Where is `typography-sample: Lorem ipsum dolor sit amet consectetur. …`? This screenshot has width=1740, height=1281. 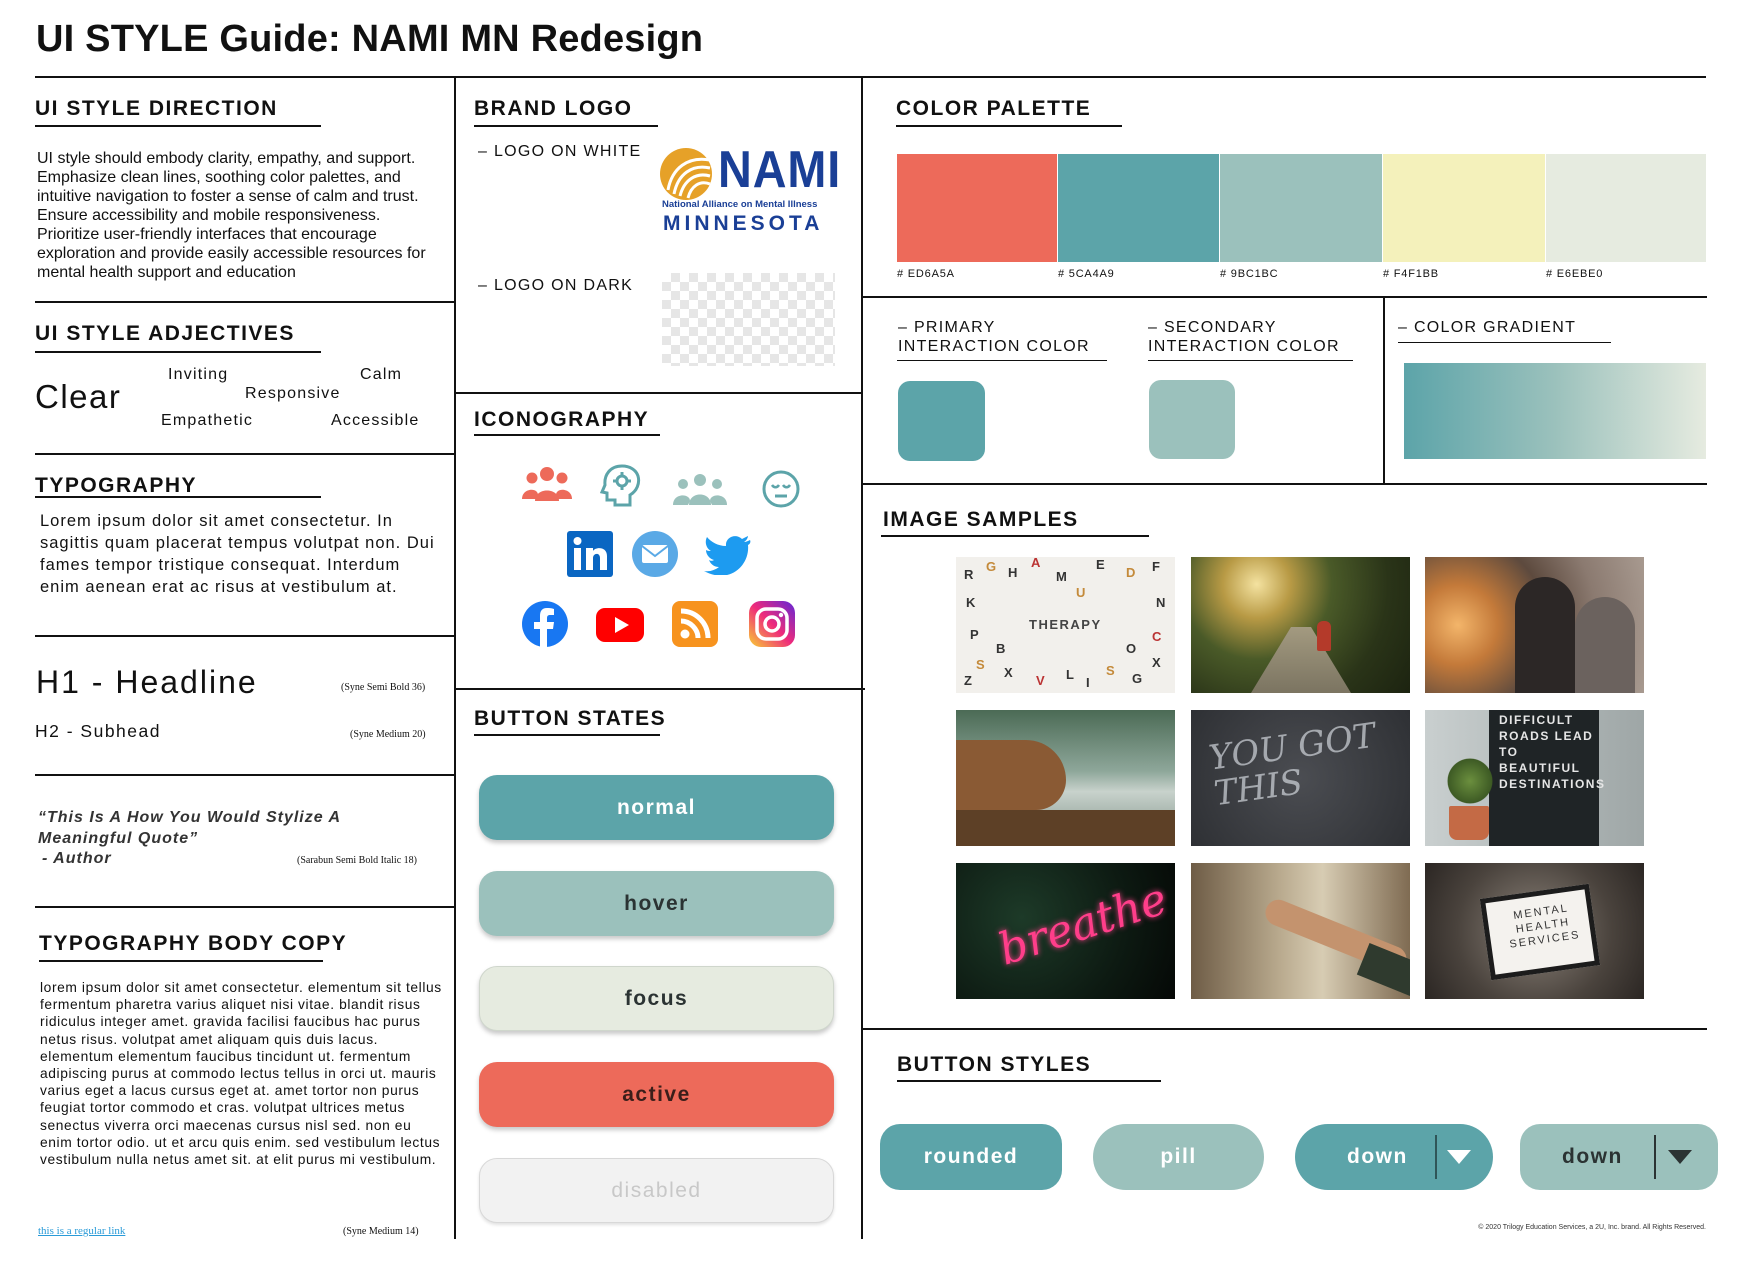
typography-sample: Lorem ipsum dolor sit amet consectetur. … is located at coordinates (237, 554).